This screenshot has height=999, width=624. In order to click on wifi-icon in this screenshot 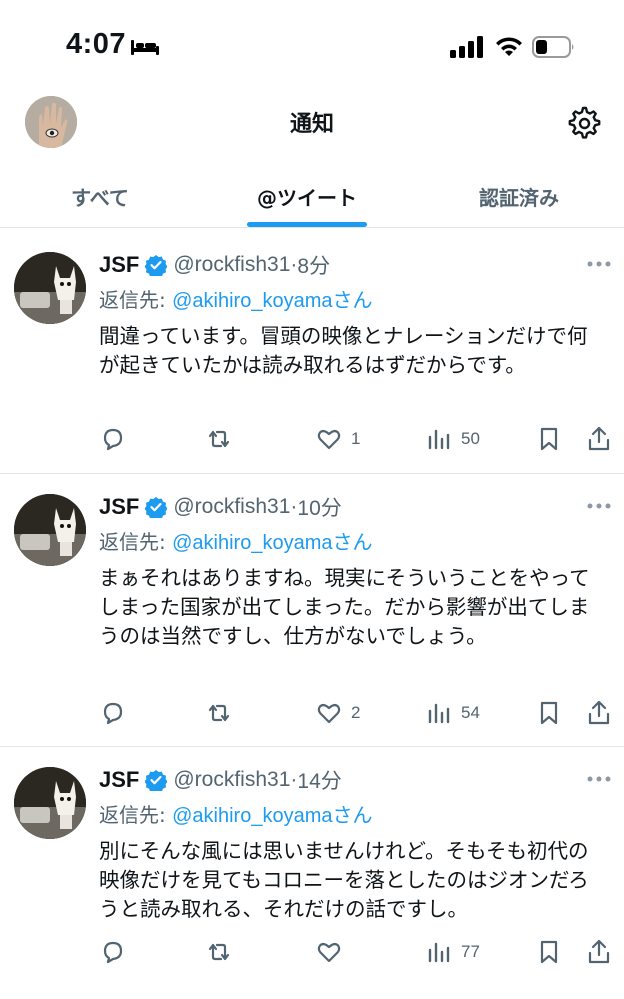, I will do `click(509, 46)`.